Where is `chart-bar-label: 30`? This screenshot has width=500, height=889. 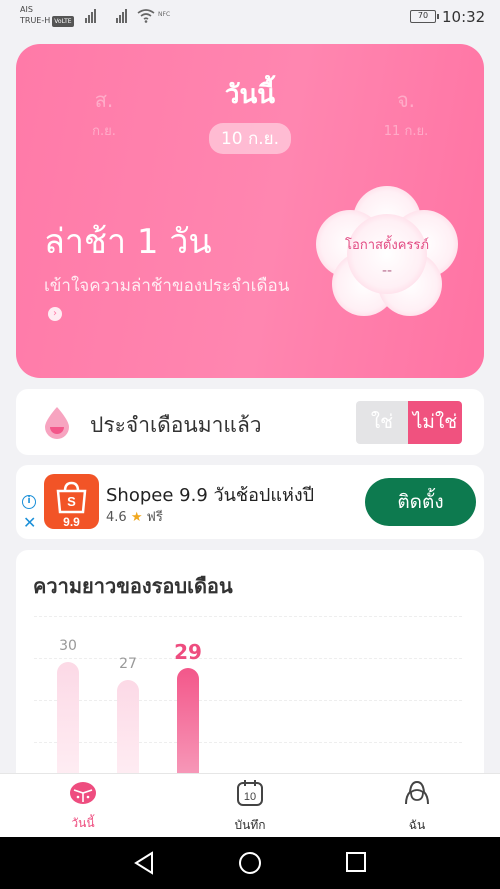 chart-bar-label: 30 is located at coordinates (68, 646).